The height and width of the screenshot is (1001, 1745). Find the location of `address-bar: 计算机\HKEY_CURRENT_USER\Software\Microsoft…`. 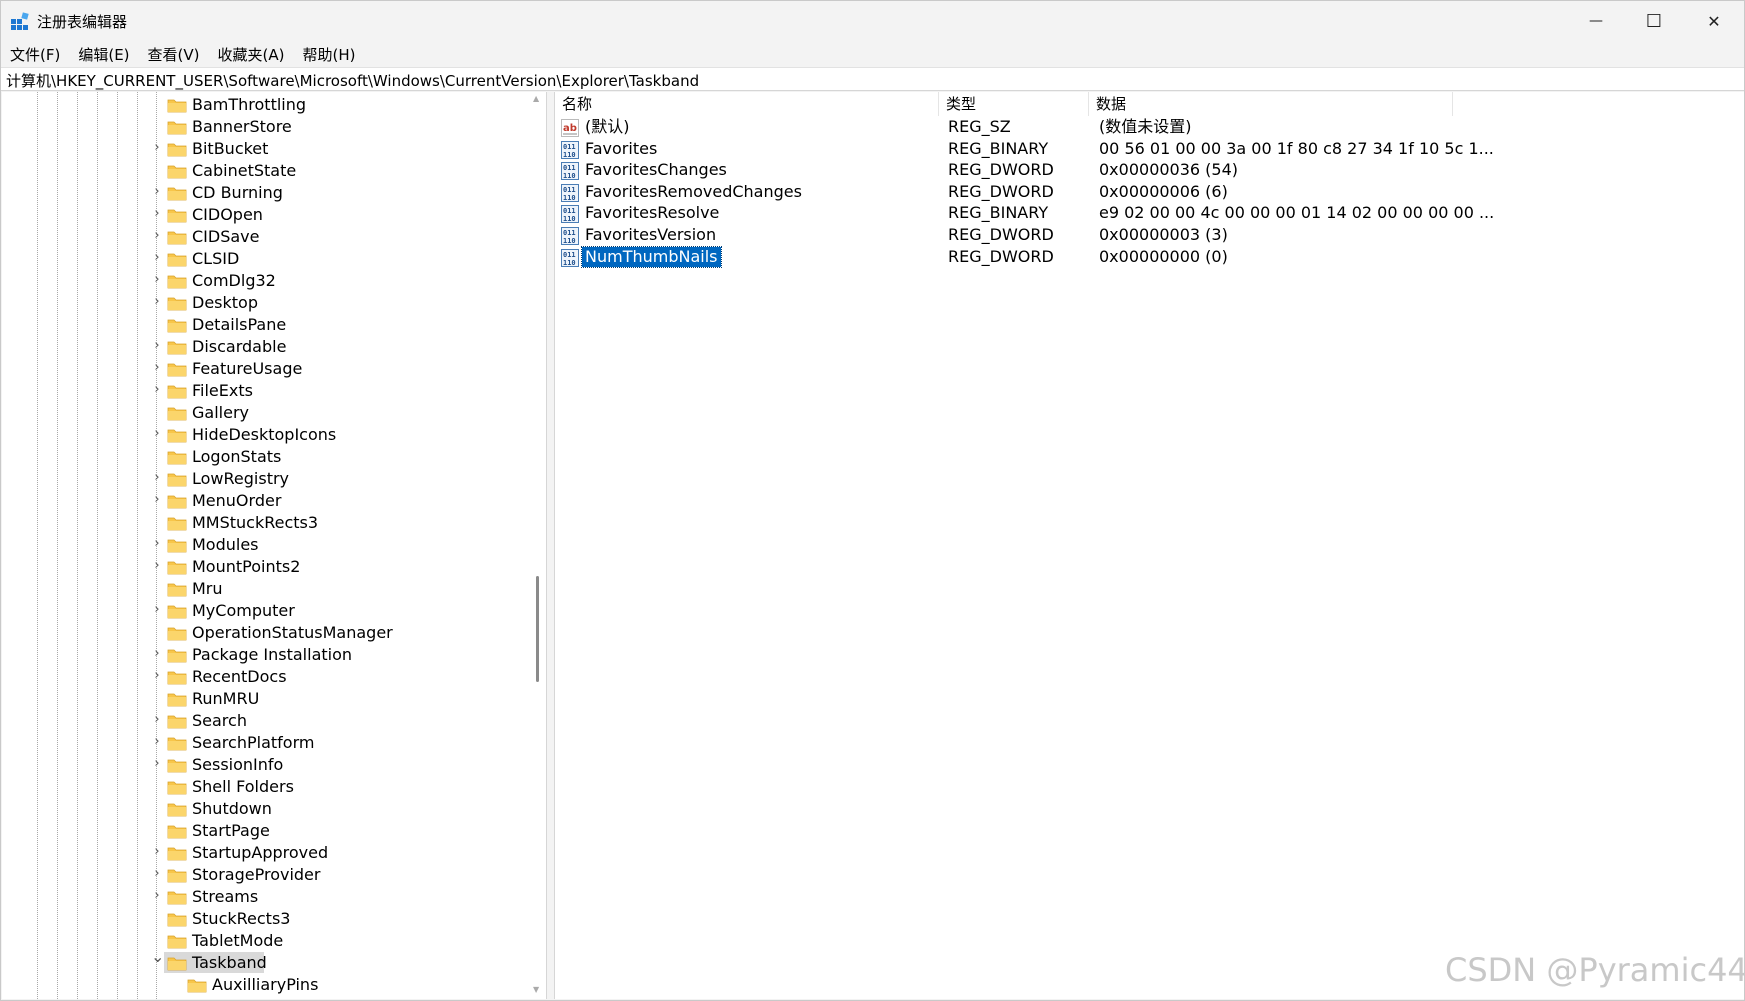

address-bar: 计算机\HKEY_CURRENT_USER\Software\Microsoft… is located at coordinates (872, 79).